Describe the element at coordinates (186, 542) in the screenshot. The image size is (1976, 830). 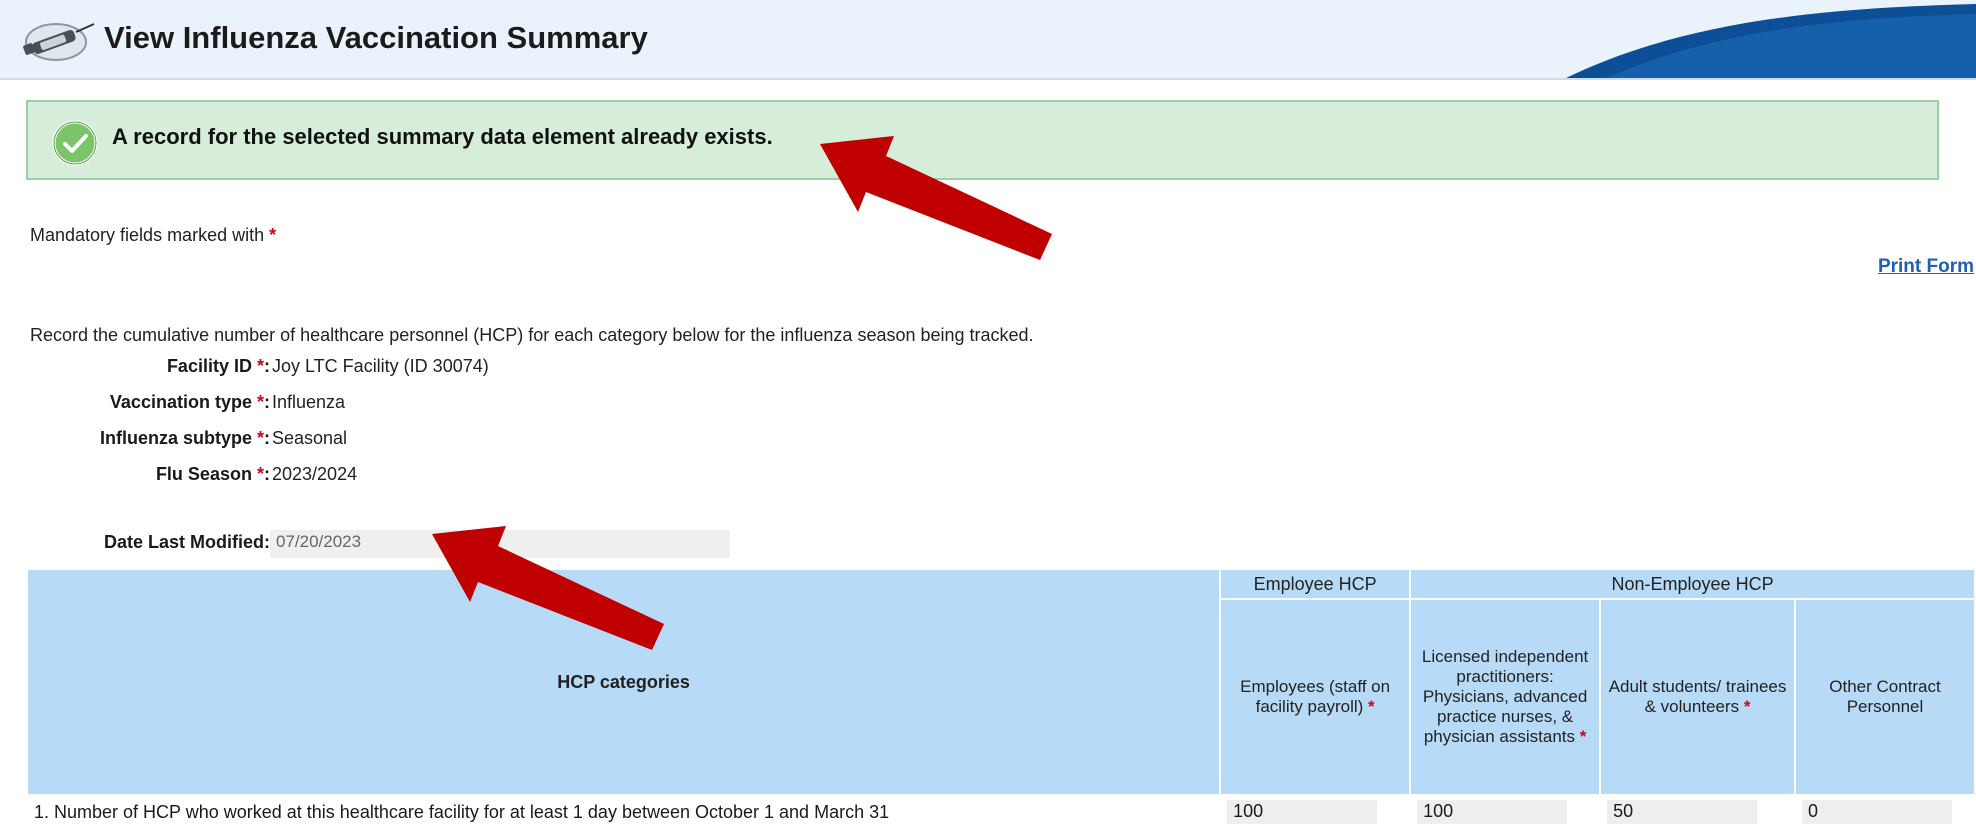
I see `date-modified-label: Date Last Modified:` at that location.